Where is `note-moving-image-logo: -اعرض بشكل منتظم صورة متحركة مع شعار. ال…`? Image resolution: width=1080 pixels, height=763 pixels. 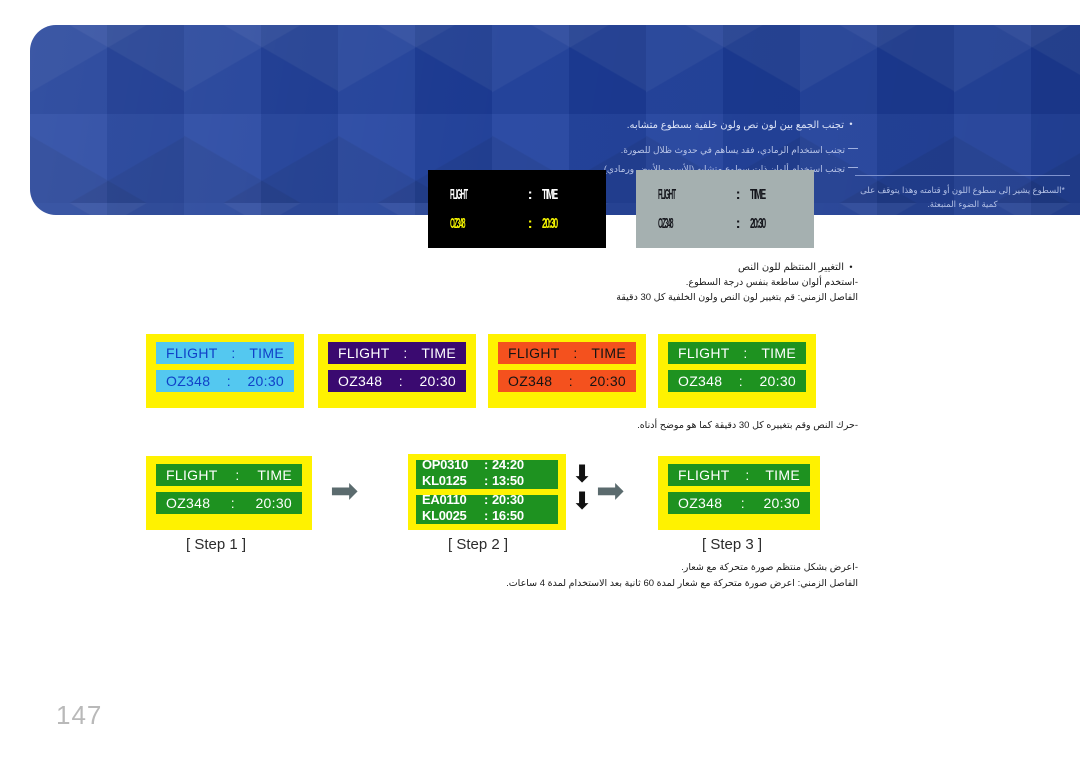 note-moving-image-logo: -اعرض بشكل منتظم صورة متحركة مع شعار. ال… is located at coordinates (682, 575).